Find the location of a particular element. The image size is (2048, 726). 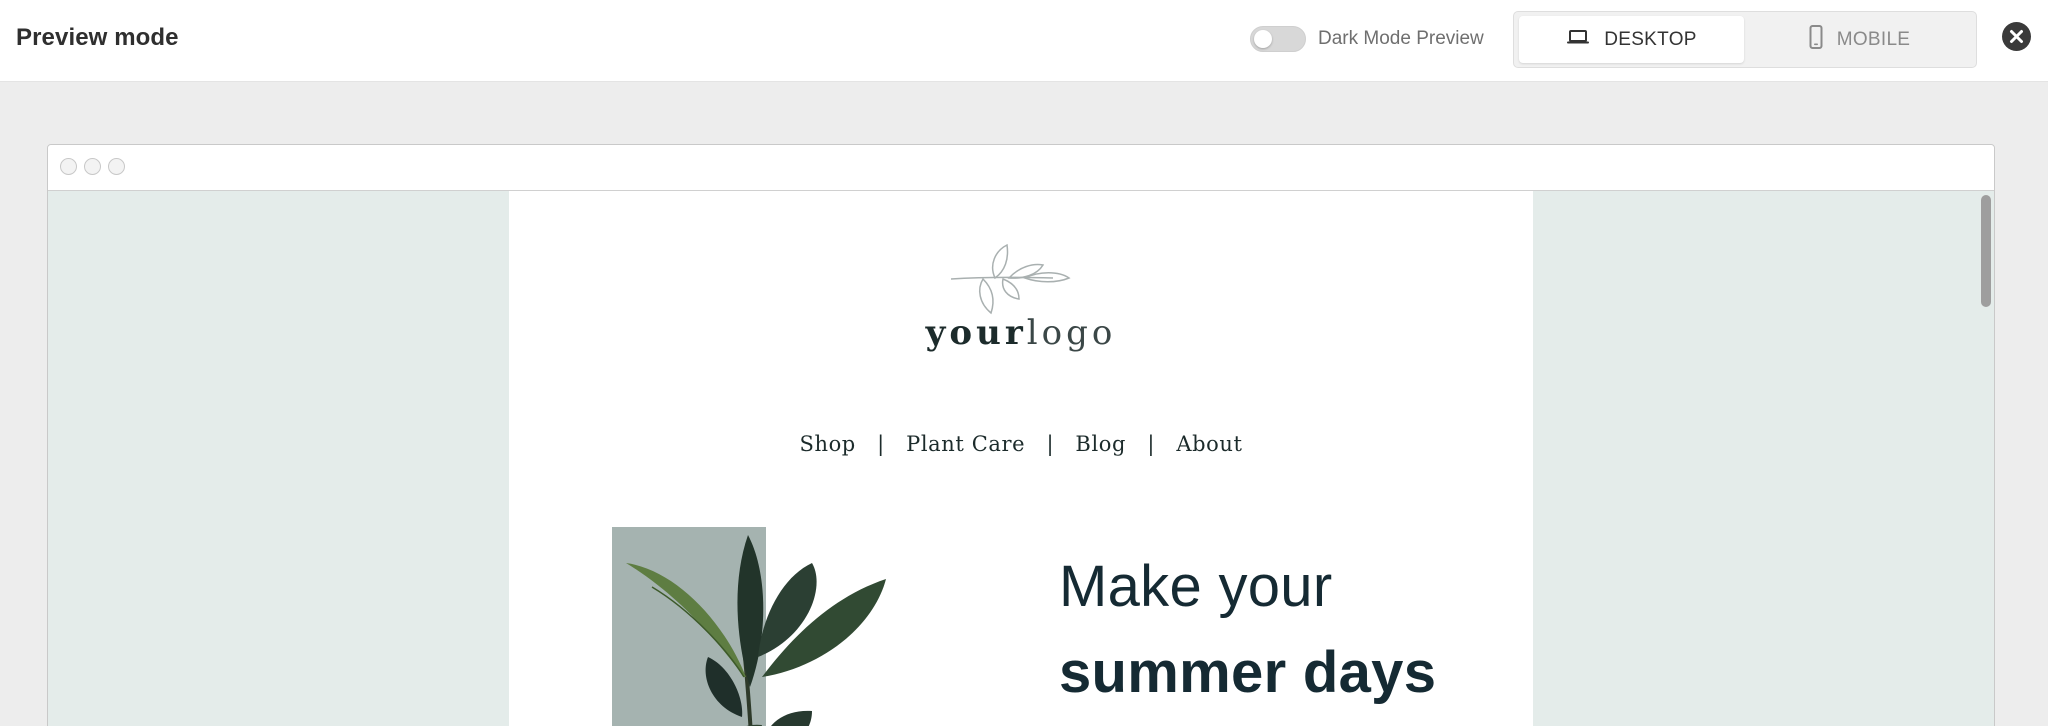

scrollbar-thumb is located at coordinates (1986, 251).